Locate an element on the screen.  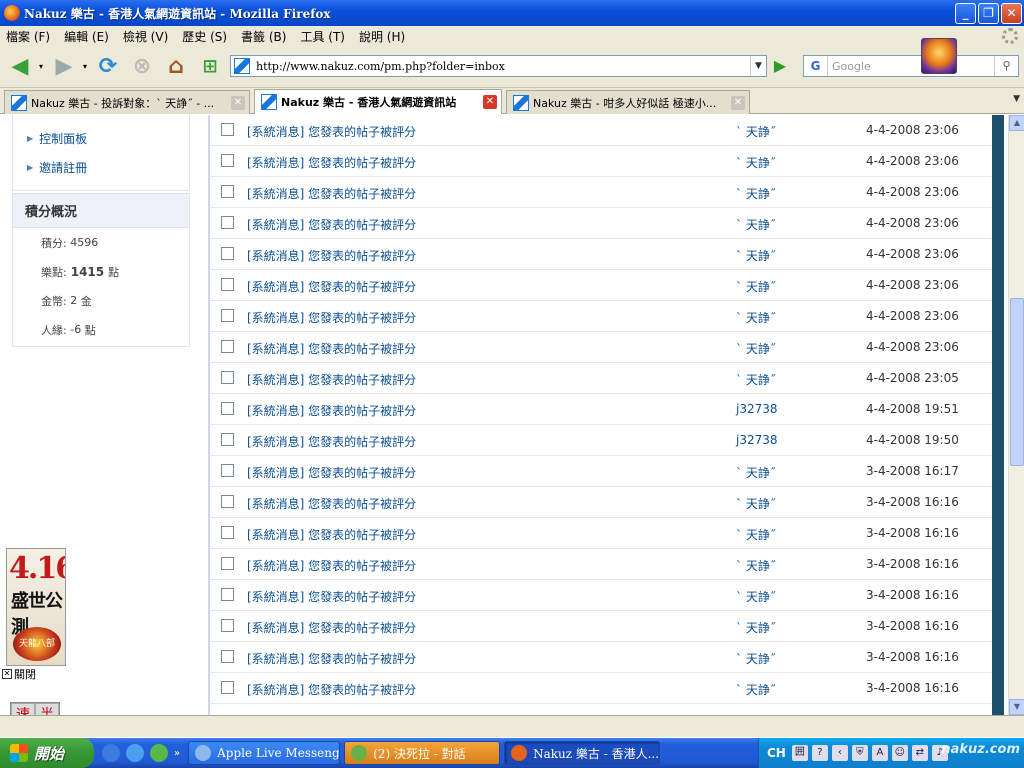
maximize-button: ❐ is located at coordinates (988, 13).